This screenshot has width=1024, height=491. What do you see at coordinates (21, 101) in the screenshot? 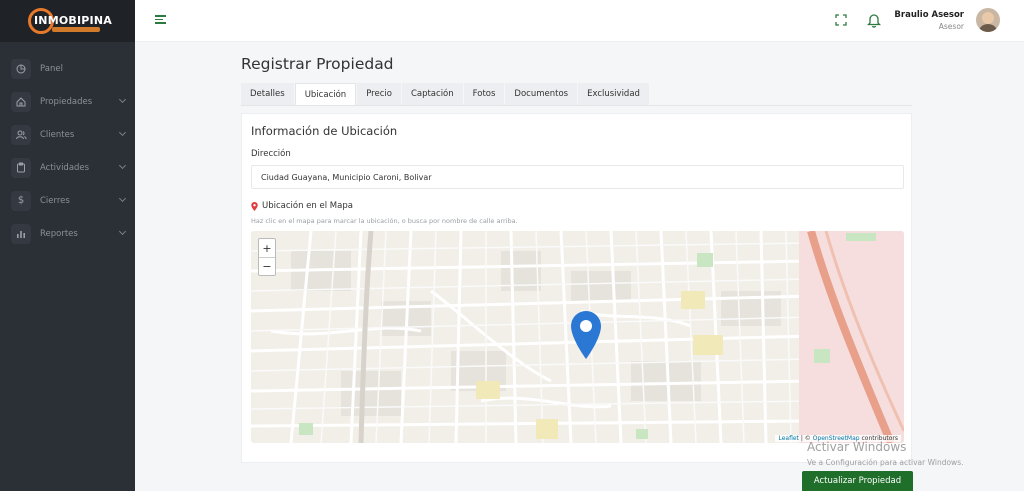
I see `home-icon` at bounding box center [21, 101].